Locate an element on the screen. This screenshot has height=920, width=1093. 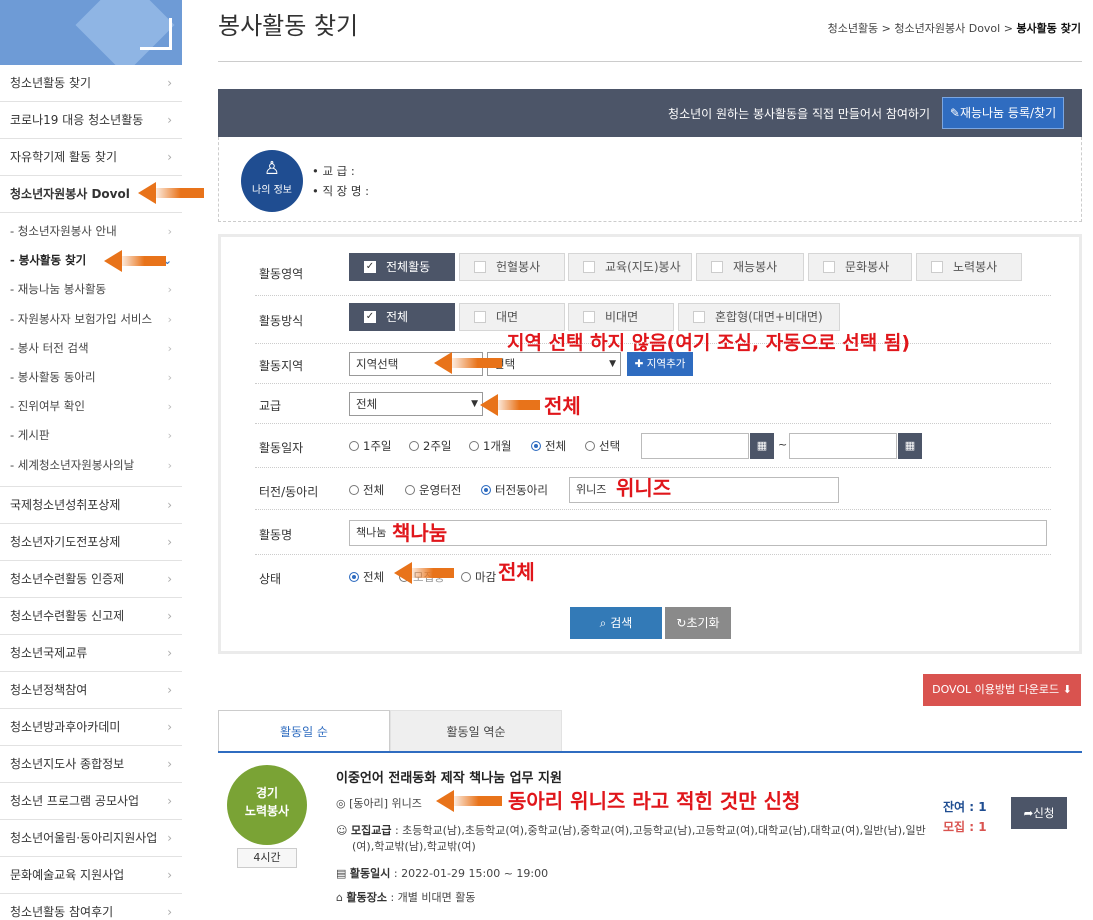
sidebar-item: 자유학기제 활동 찾기 › is located at coordinates (91, 157).